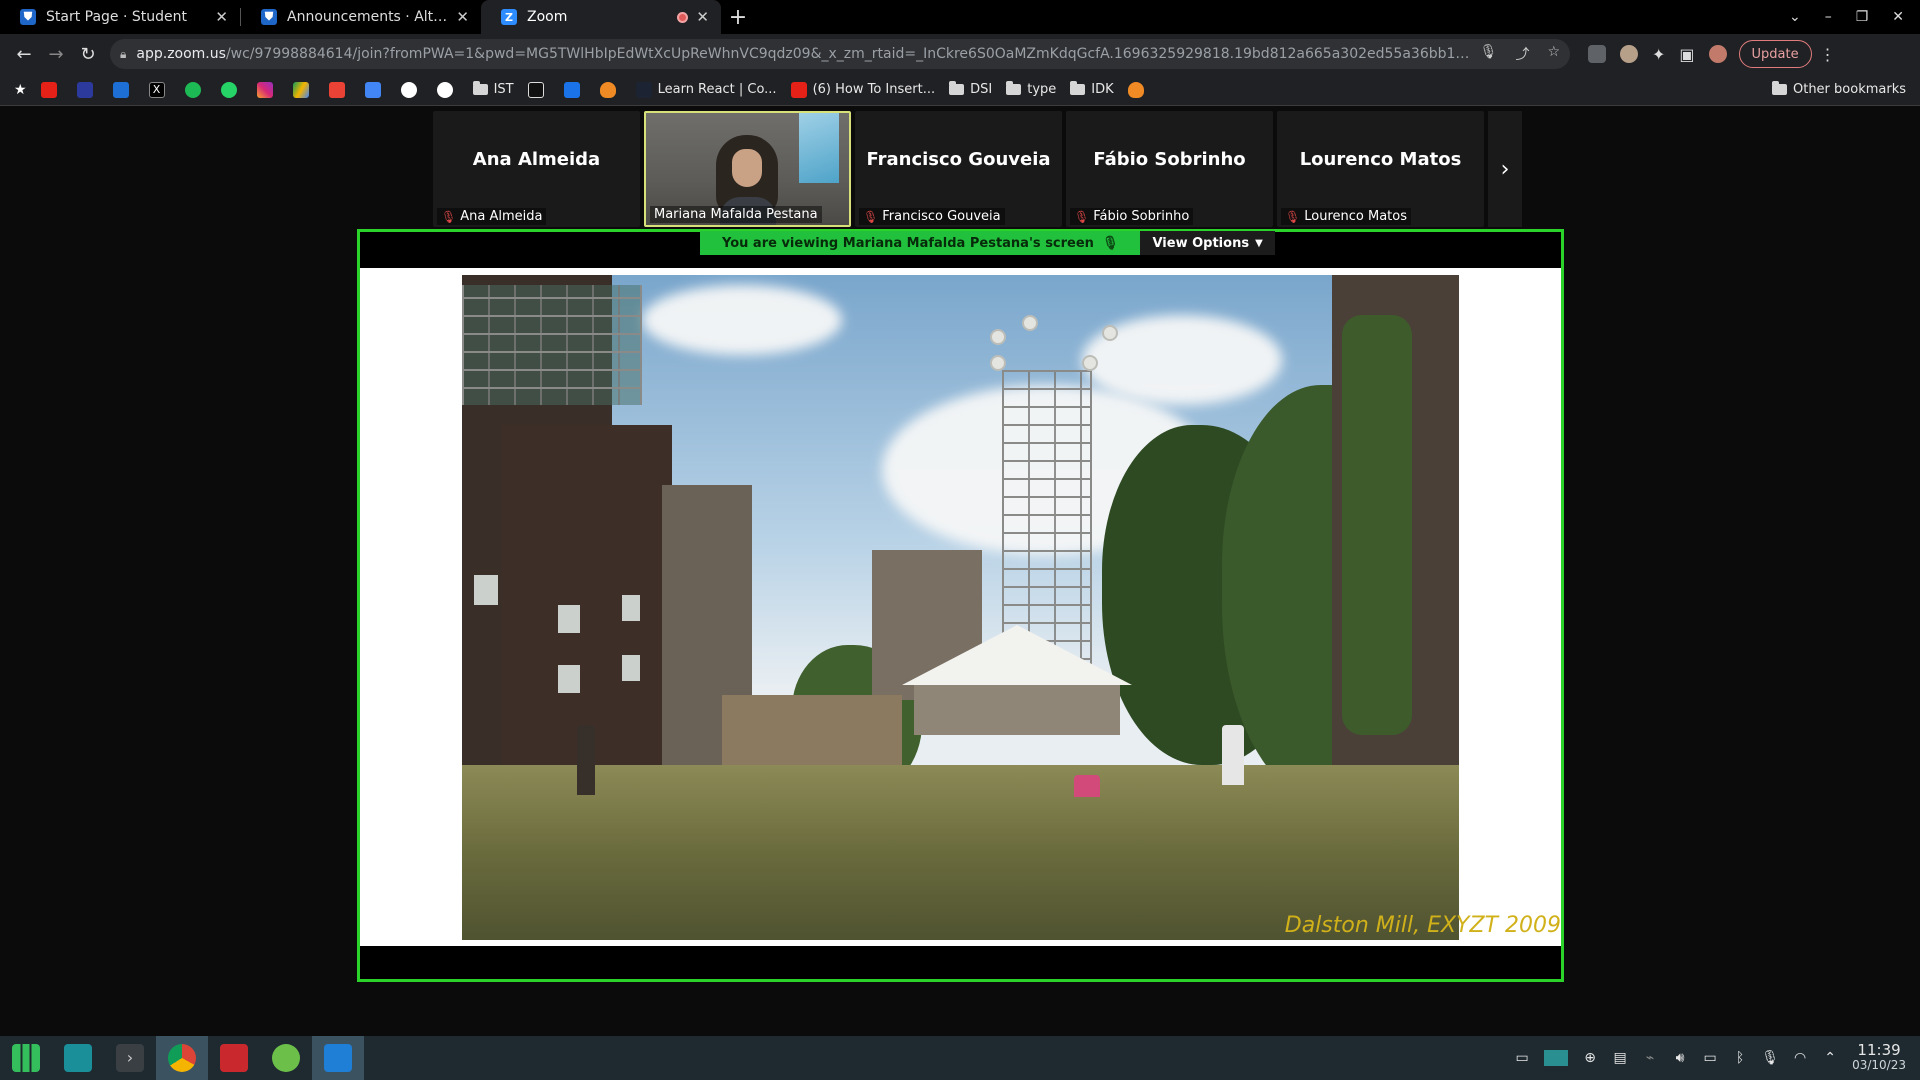 The height and width of the screenshot is (1080, 1920). I want to click on media-app-button, so click(234, 1058).